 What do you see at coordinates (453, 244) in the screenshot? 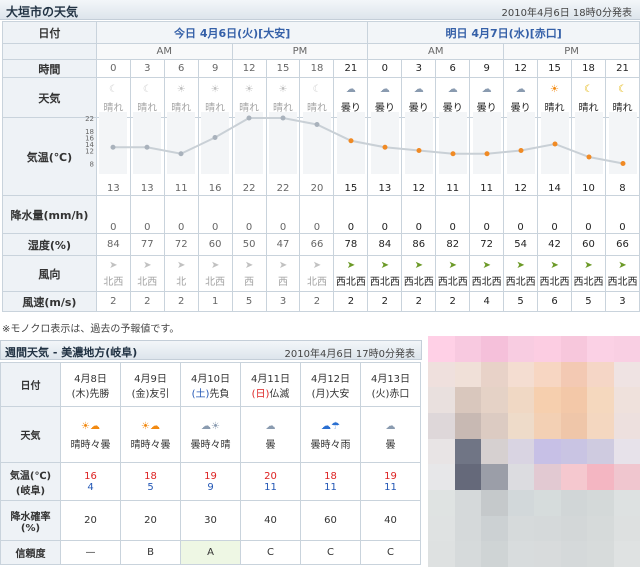
I see `cell-hum: 82` at bounding box center [453, 244].